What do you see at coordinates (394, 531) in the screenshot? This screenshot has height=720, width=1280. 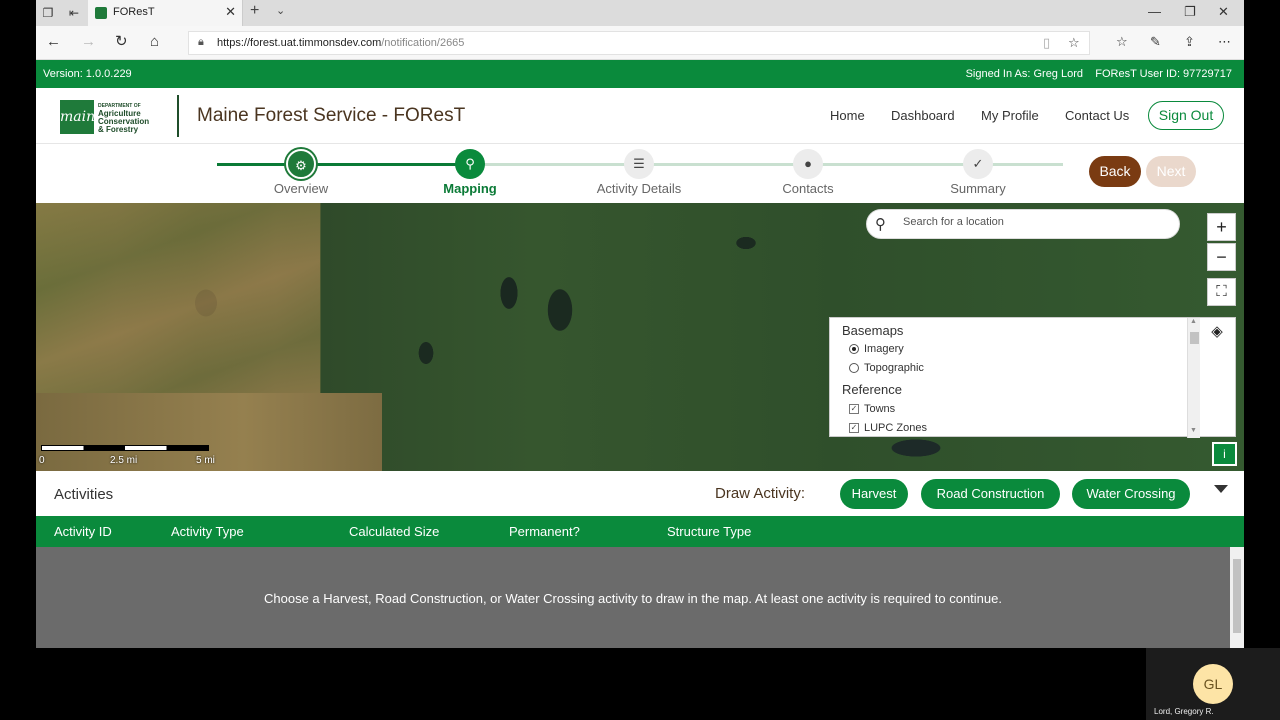 I see `col-calculated-size: Calculated Size` at bounding box center [394, 531].